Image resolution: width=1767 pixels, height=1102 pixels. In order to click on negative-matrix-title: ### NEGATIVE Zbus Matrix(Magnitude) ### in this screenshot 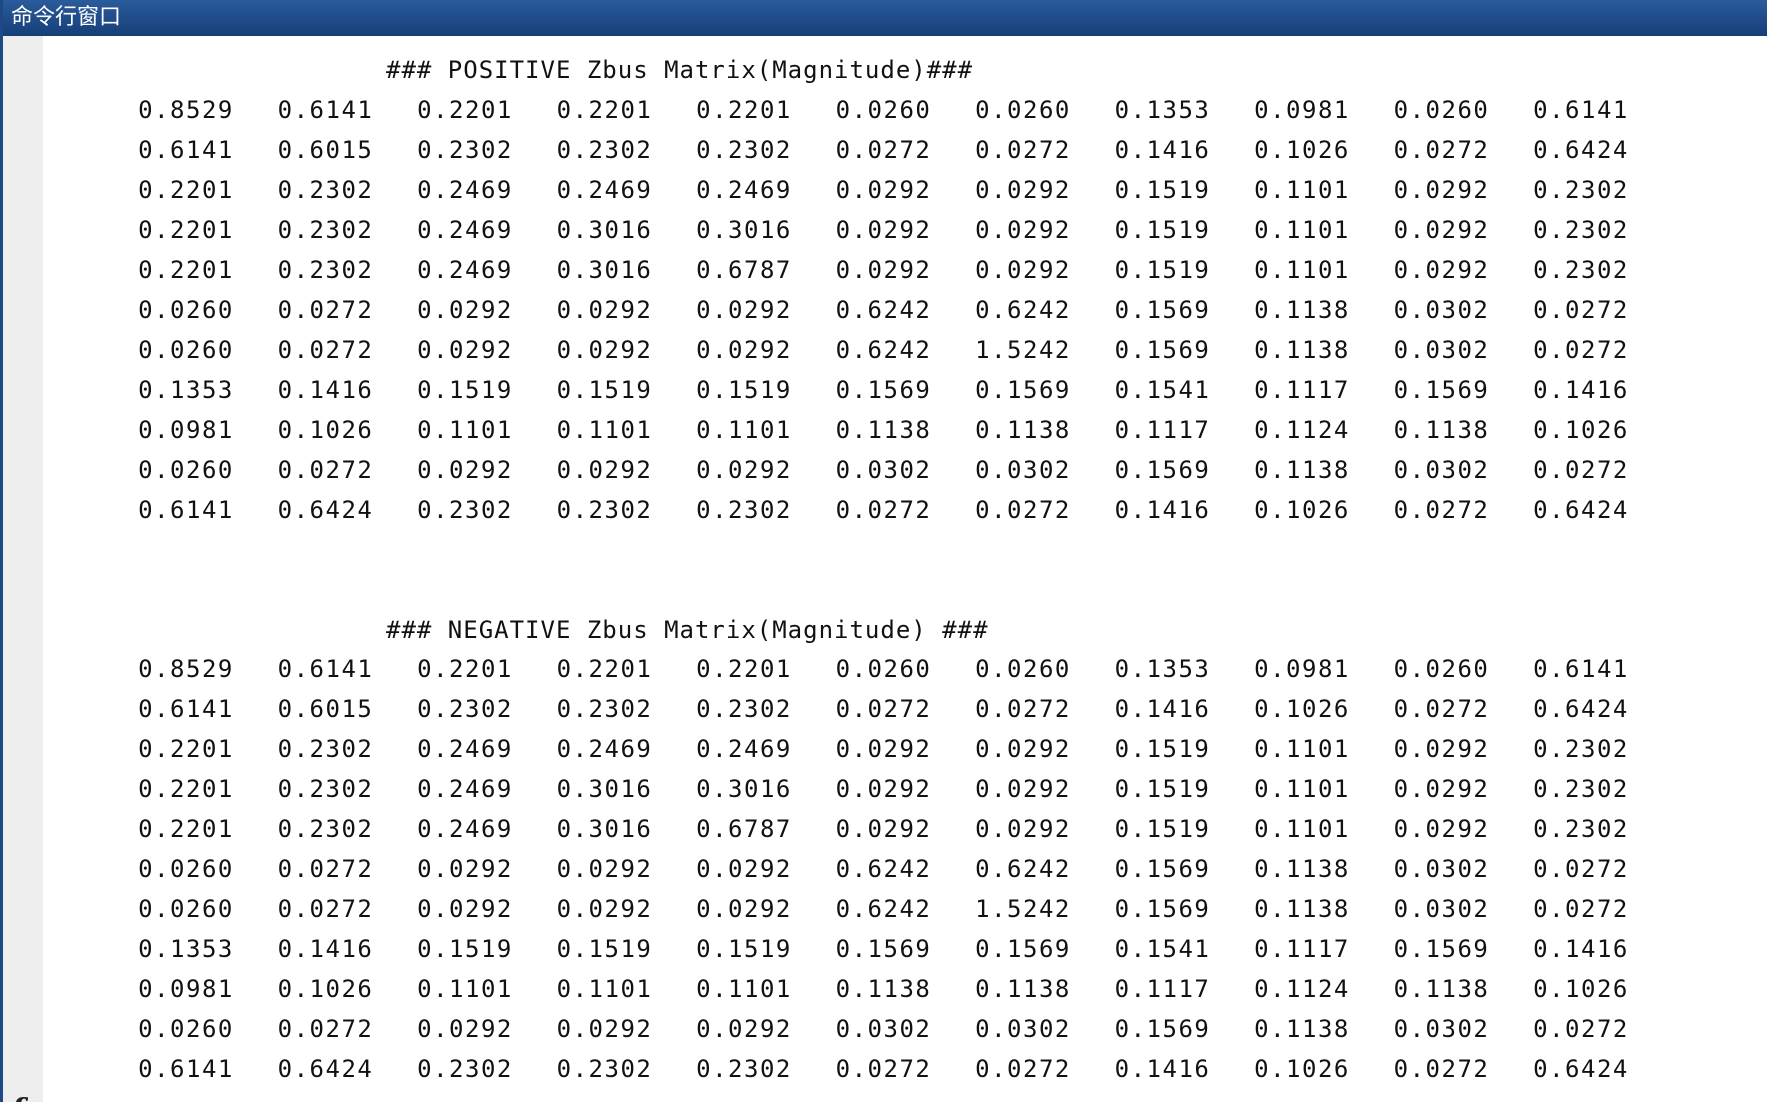, I will do `click(687, 630)`.